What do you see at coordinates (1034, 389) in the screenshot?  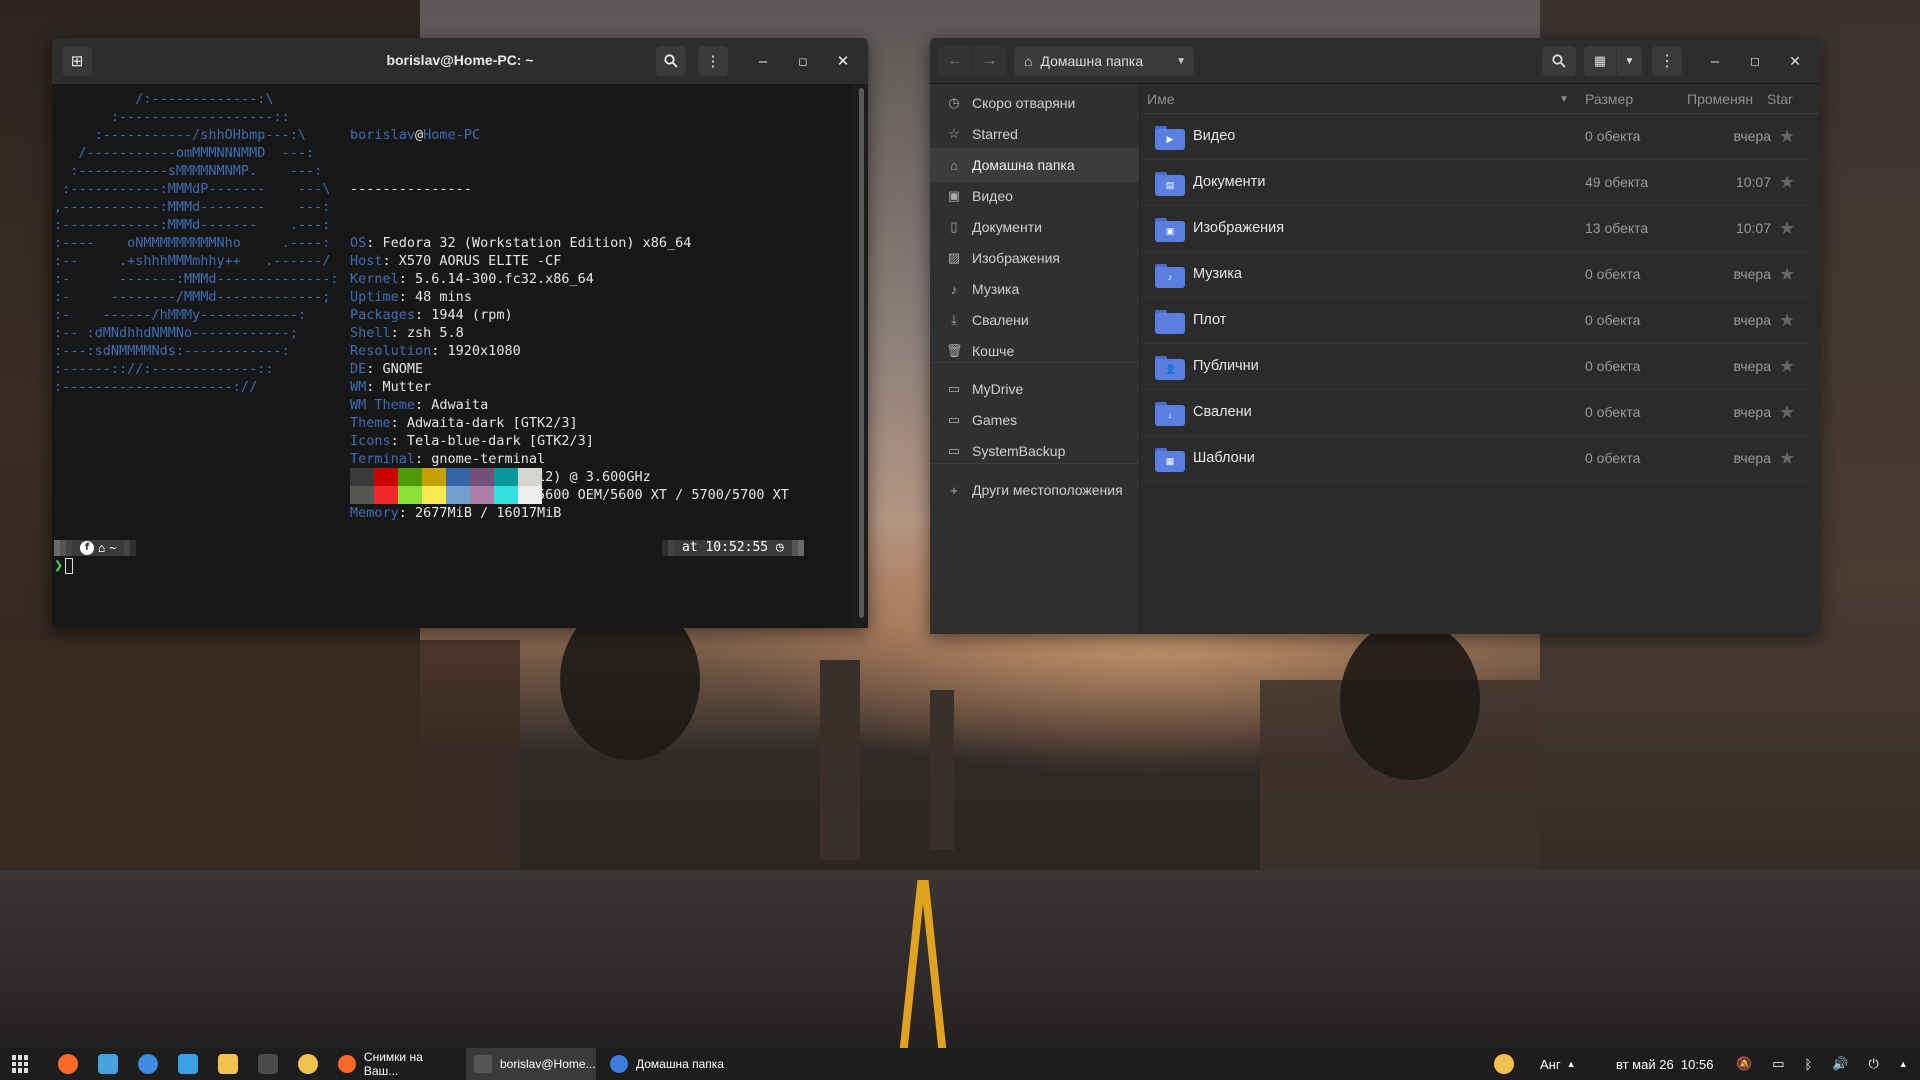 I see `sidebar-item-mydrive: ▭ MyDrive` at bounding box center [1034, 389].